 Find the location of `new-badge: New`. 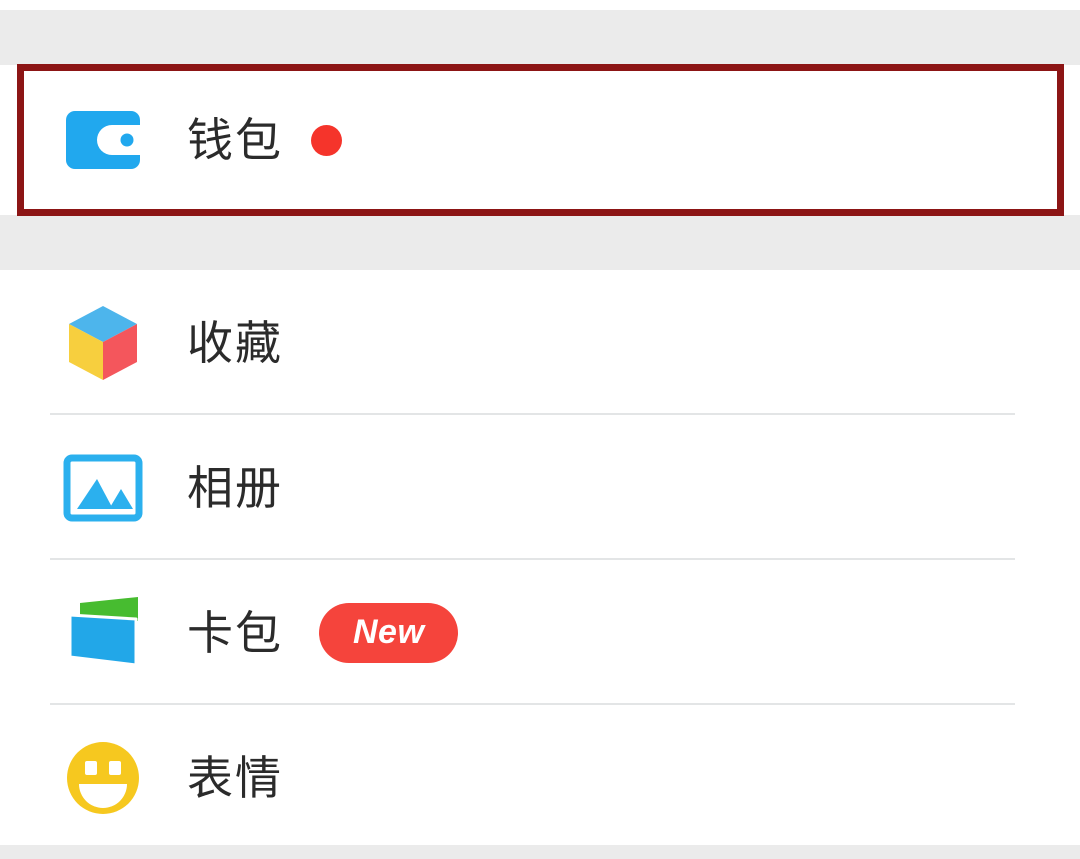

new-badge: New is located at coordinates (389, 632).